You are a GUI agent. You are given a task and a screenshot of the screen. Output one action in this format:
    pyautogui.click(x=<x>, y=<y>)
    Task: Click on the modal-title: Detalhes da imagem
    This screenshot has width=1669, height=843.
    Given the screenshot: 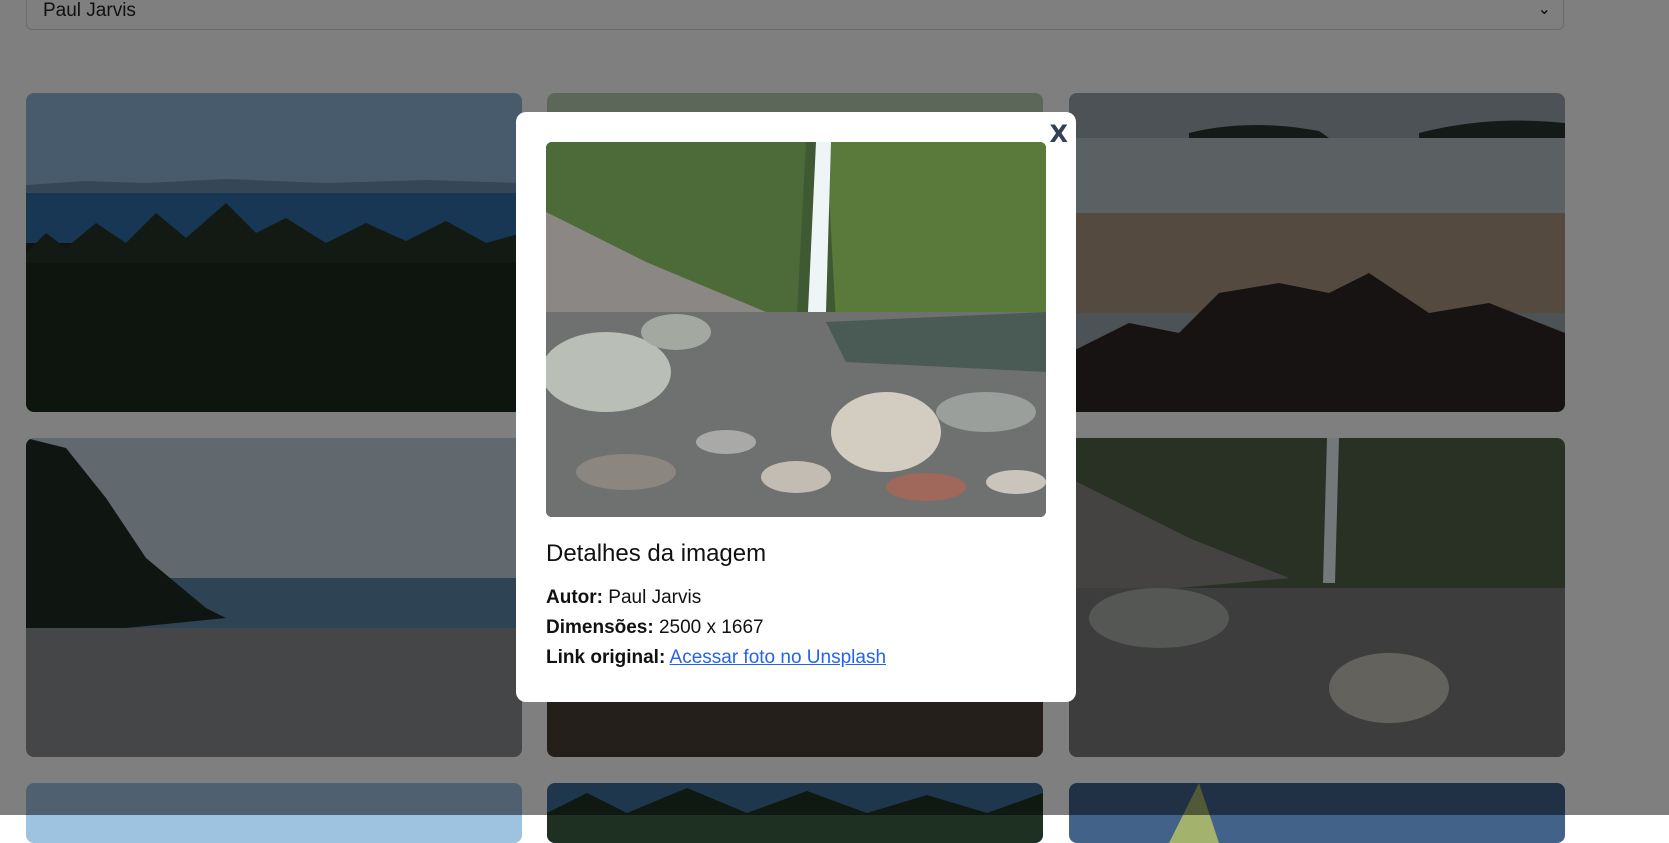 What is the action you would take?
    pyautogui.click(x=656, y=553)
    